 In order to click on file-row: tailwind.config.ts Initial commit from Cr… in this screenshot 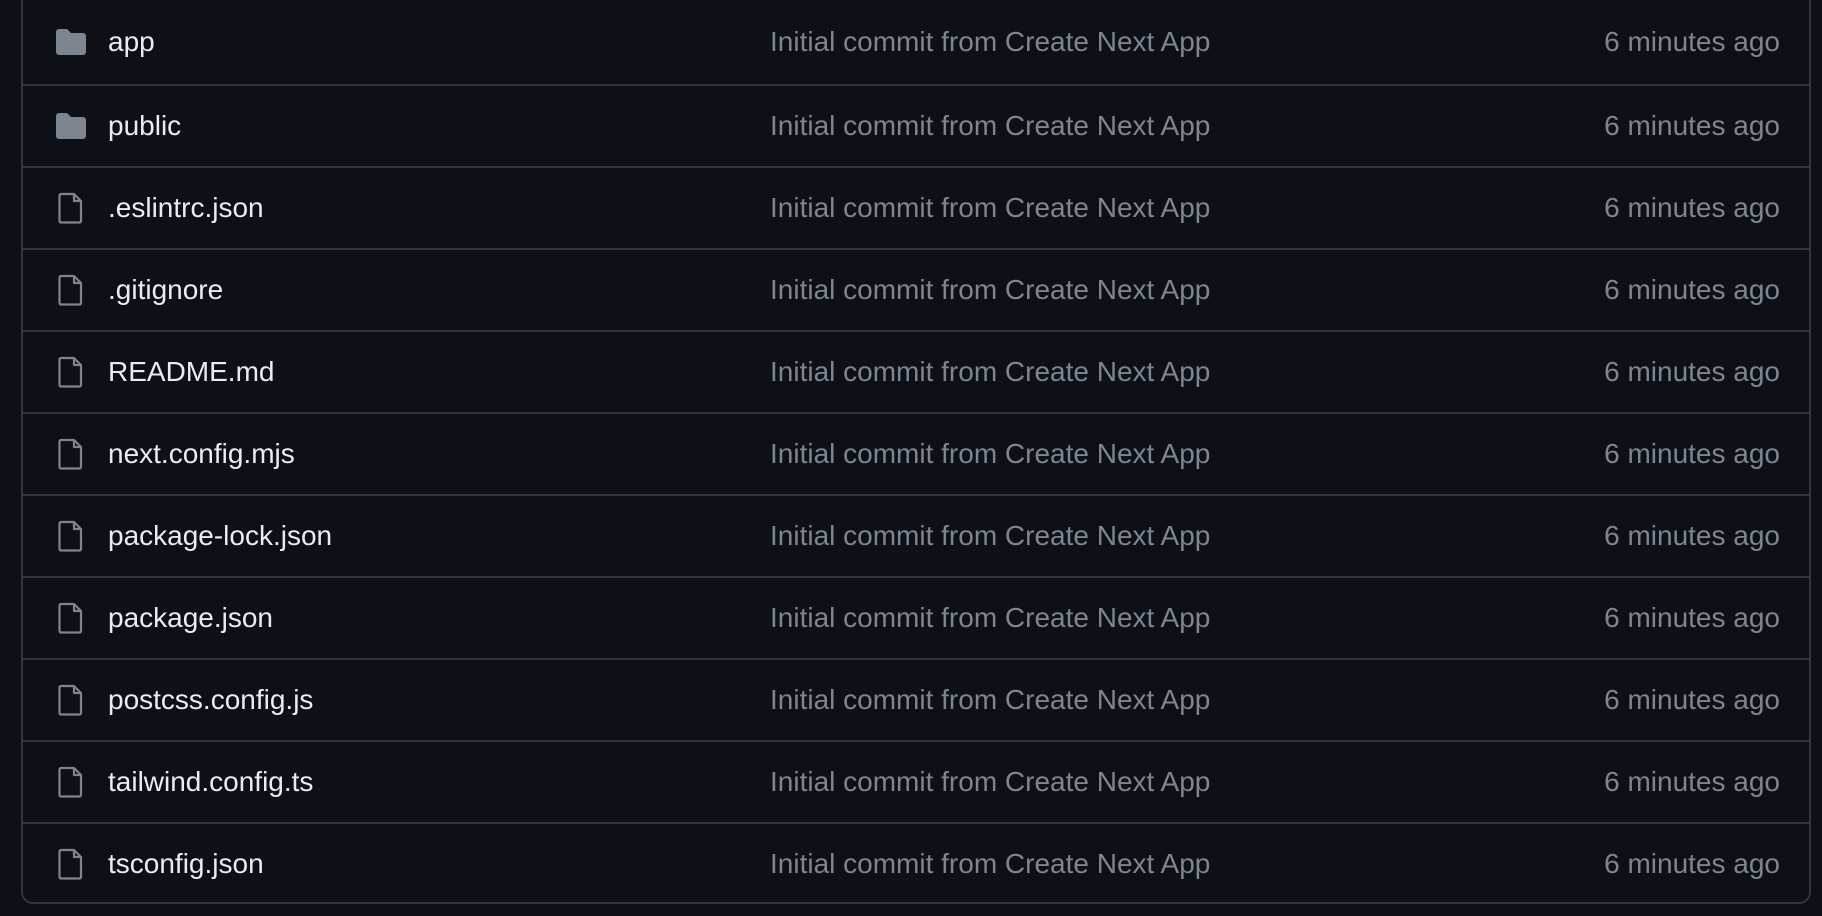, I will do `click(916, 781)`.